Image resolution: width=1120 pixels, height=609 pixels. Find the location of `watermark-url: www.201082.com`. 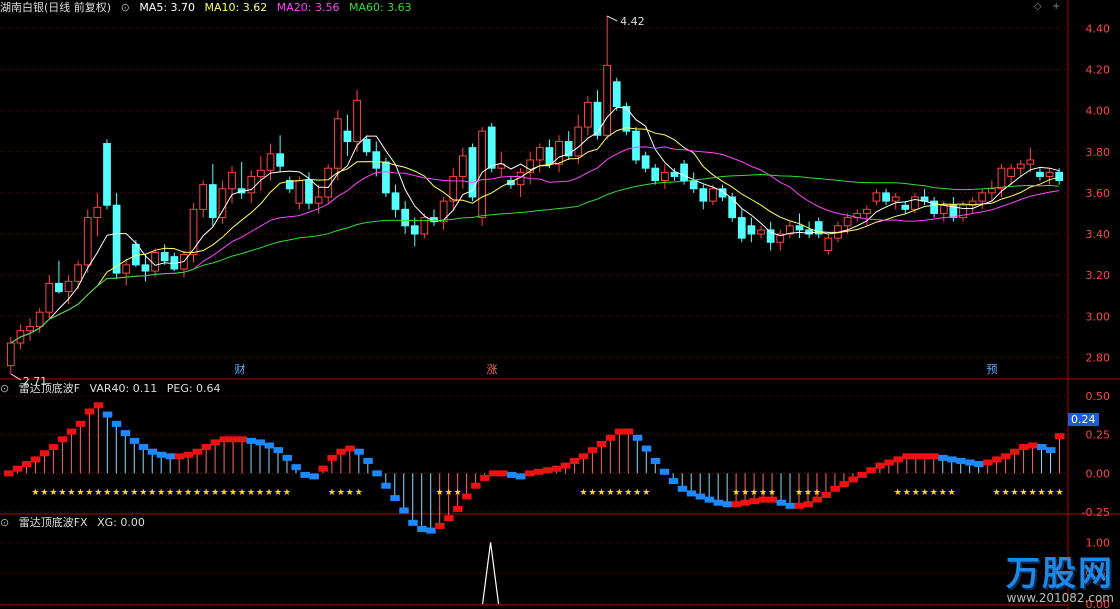

watermark-url: www.201082.com is located at coordinates (1060, 598).